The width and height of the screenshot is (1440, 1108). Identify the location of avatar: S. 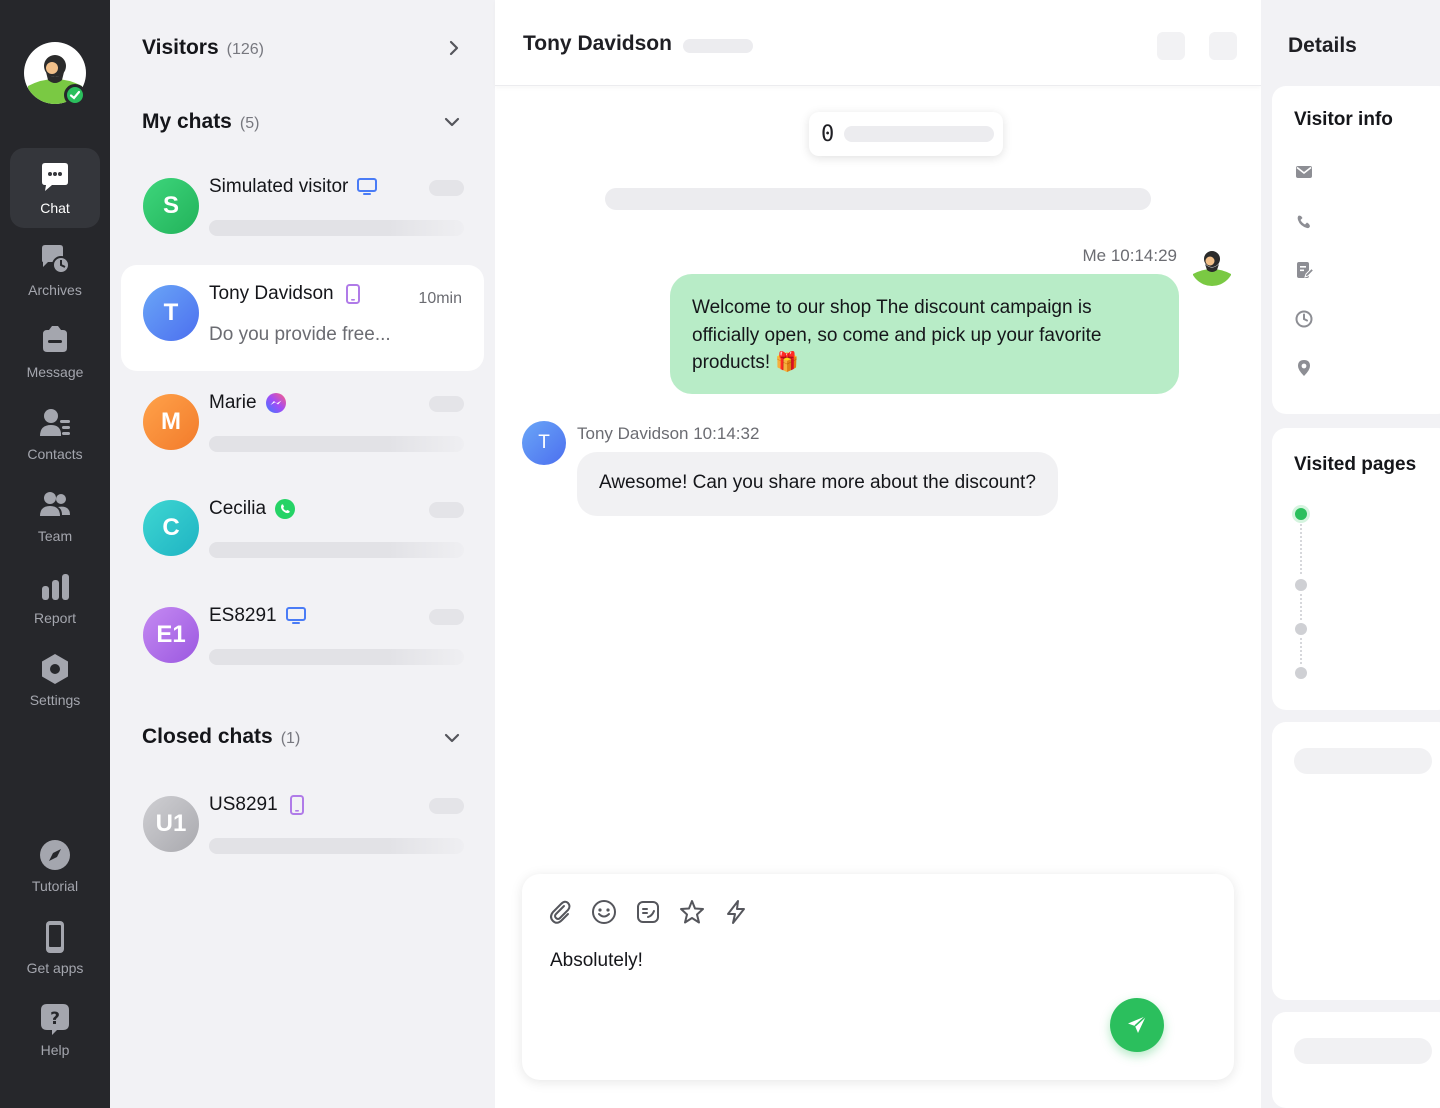
(171, 206).